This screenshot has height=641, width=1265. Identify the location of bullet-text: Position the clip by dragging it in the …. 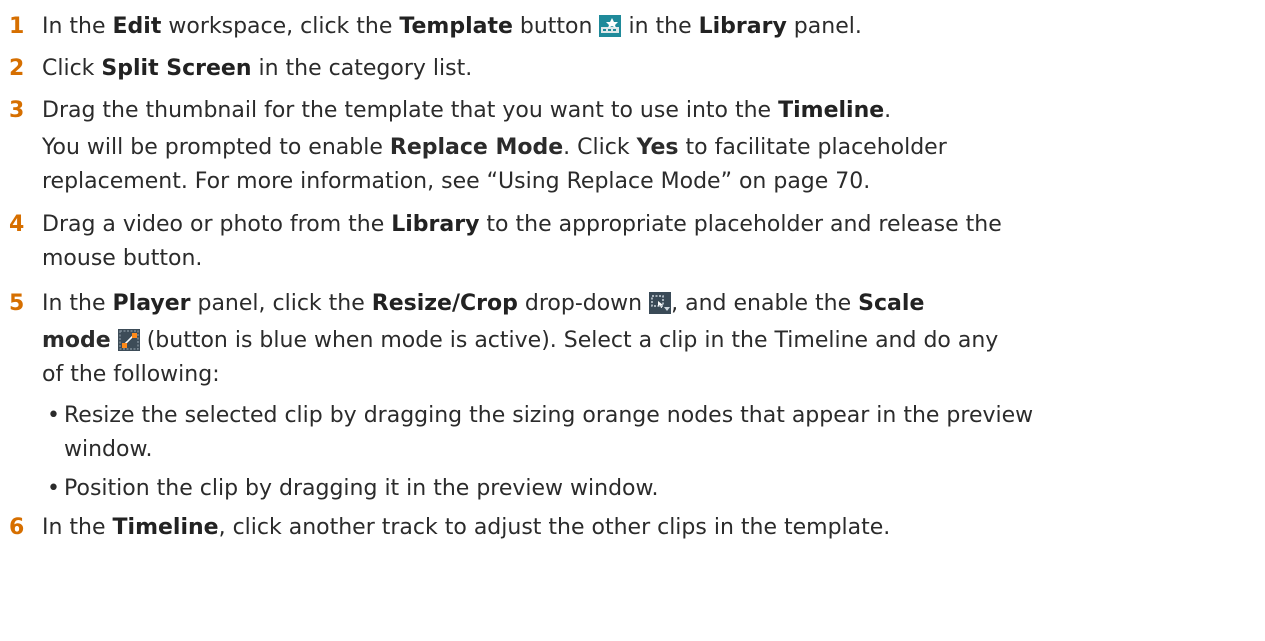
(361, 488).